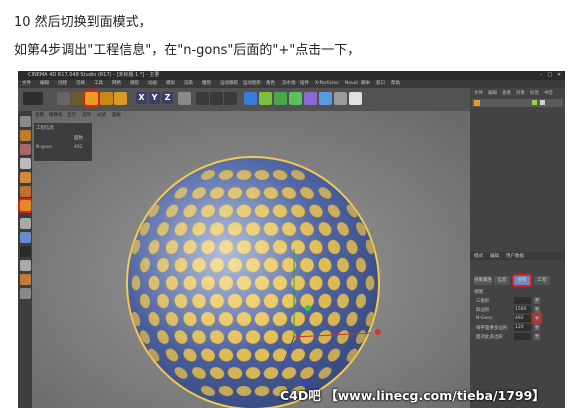 This screenshot has width=582, height=408. I want to click on render-picture-viewer-icon, so click(216, 98).